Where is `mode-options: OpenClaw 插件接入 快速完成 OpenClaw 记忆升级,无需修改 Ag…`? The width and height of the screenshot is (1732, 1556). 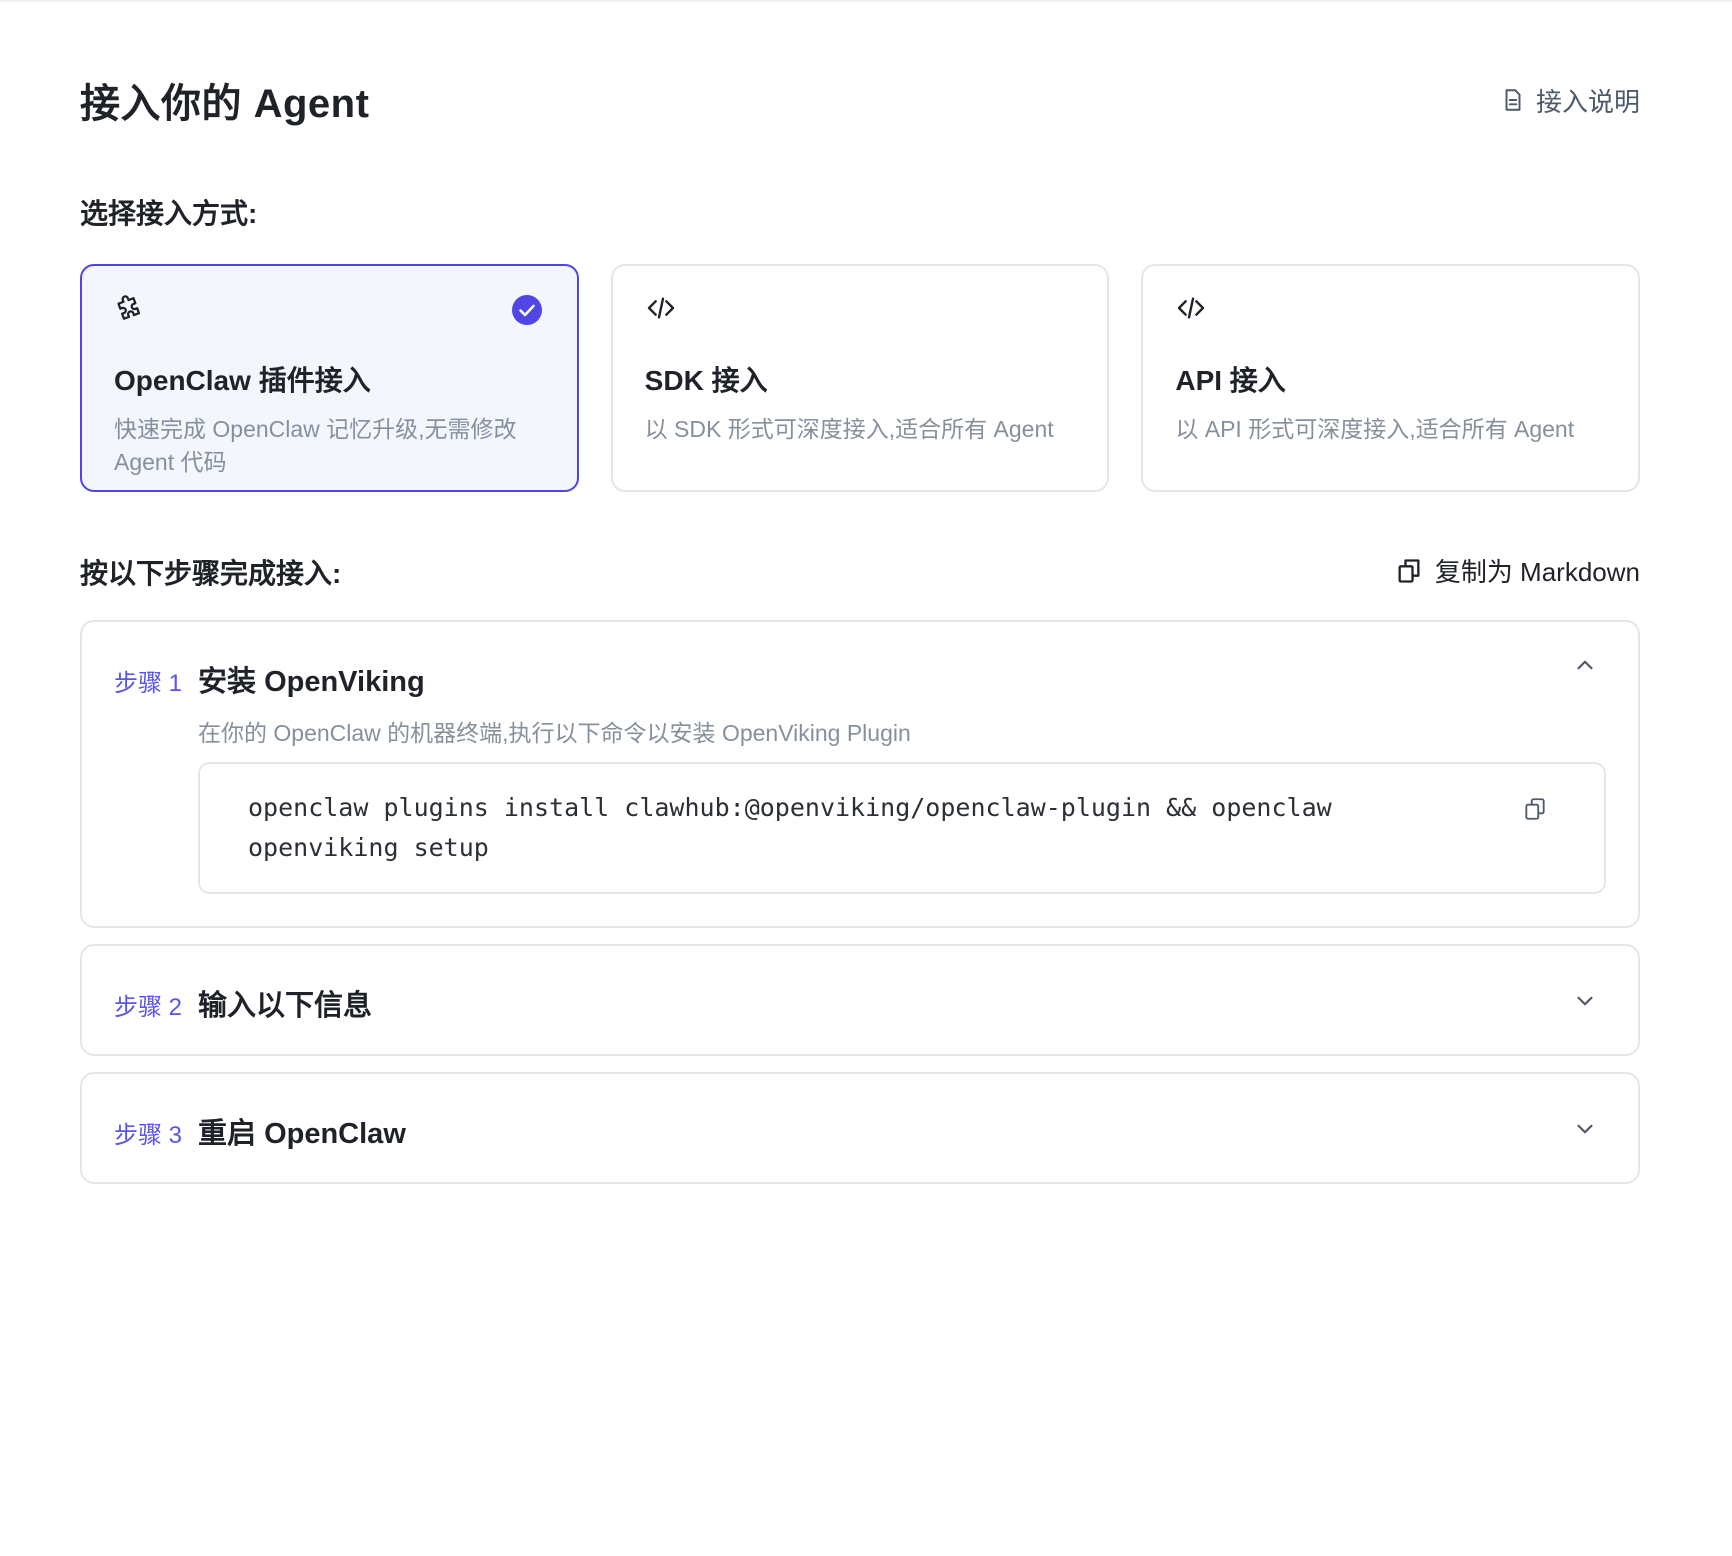 mode-options: OpenClaw 插件接入 快速完成 OpenClaw 记忆升级,无需修改 Ag… is located at coordinates (860, 378).